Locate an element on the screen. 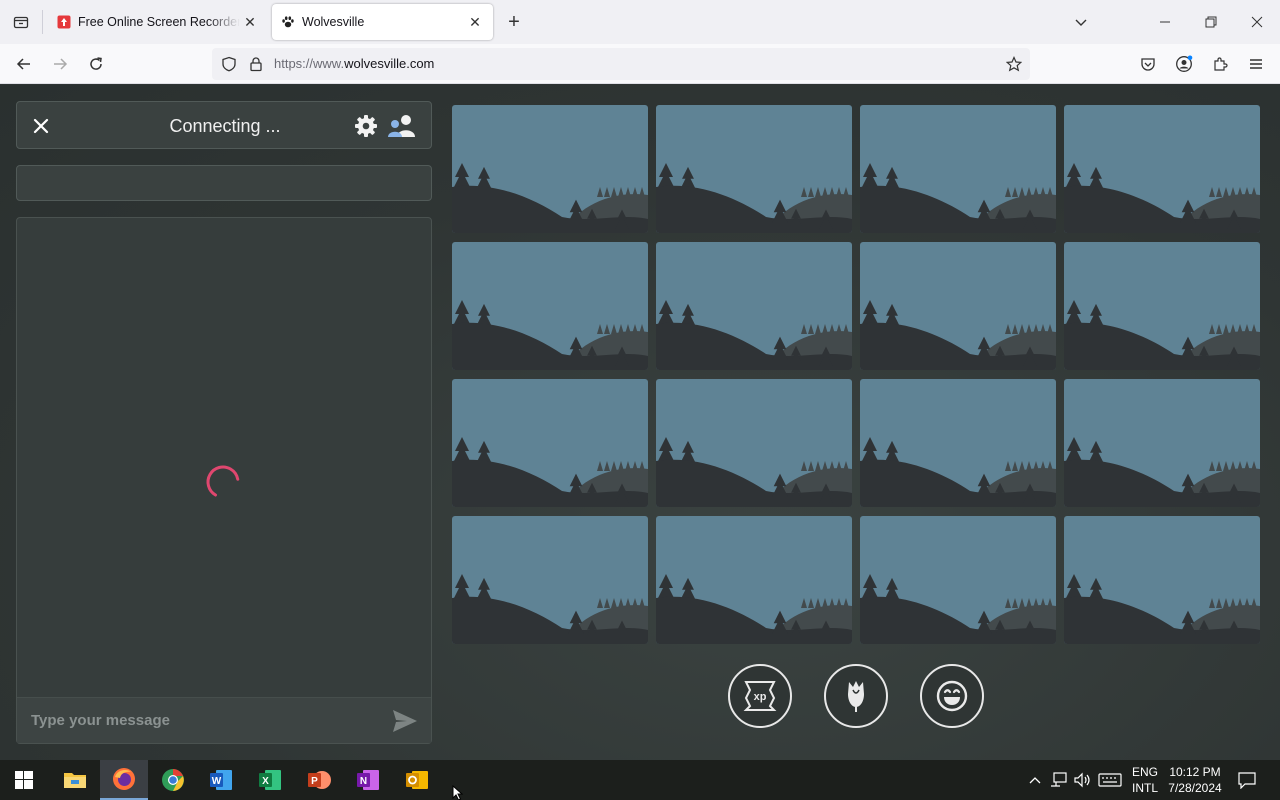 The height and width of the screenshot is (800, 1280). action-center-button is located at coordinates (1247, 780).